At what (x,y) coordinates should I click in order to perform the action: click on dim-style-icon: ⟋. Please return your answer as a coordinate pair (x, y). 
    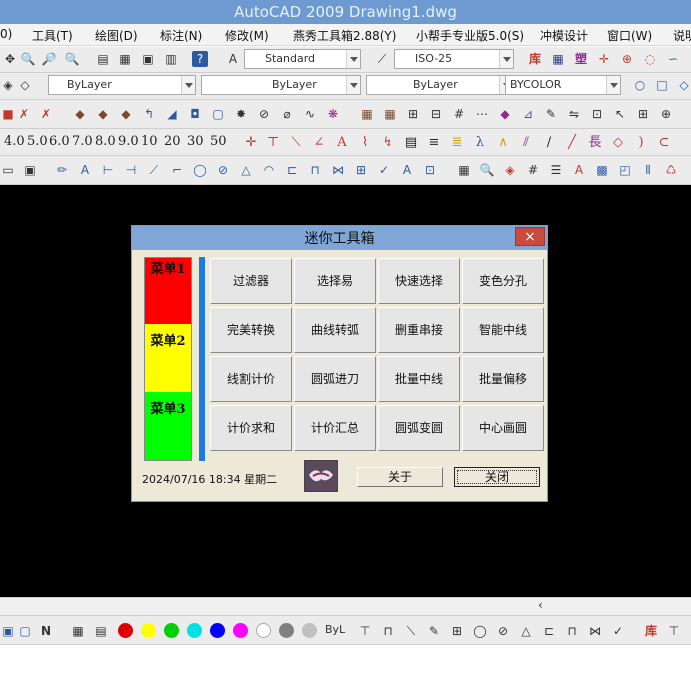
    Looking at the image, I should click on (382, 59).